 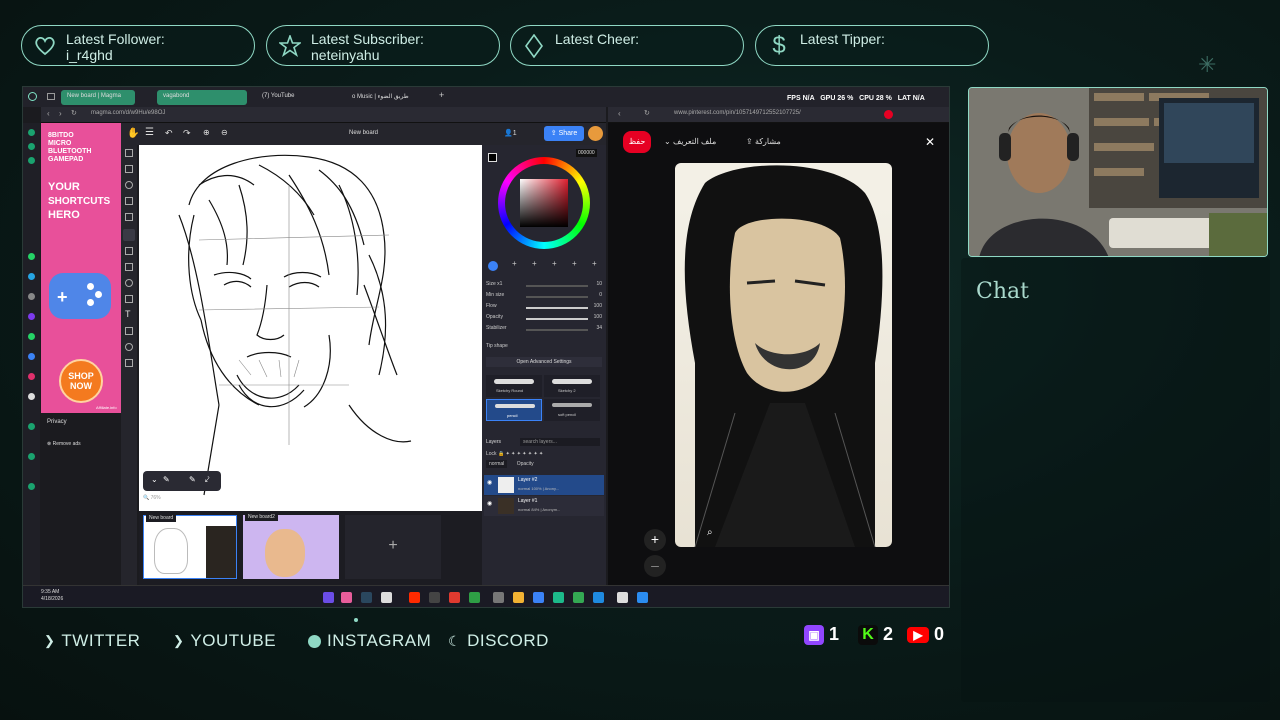 I want to click on magma-logo-icon: ✋, so click(x=133, y=133).